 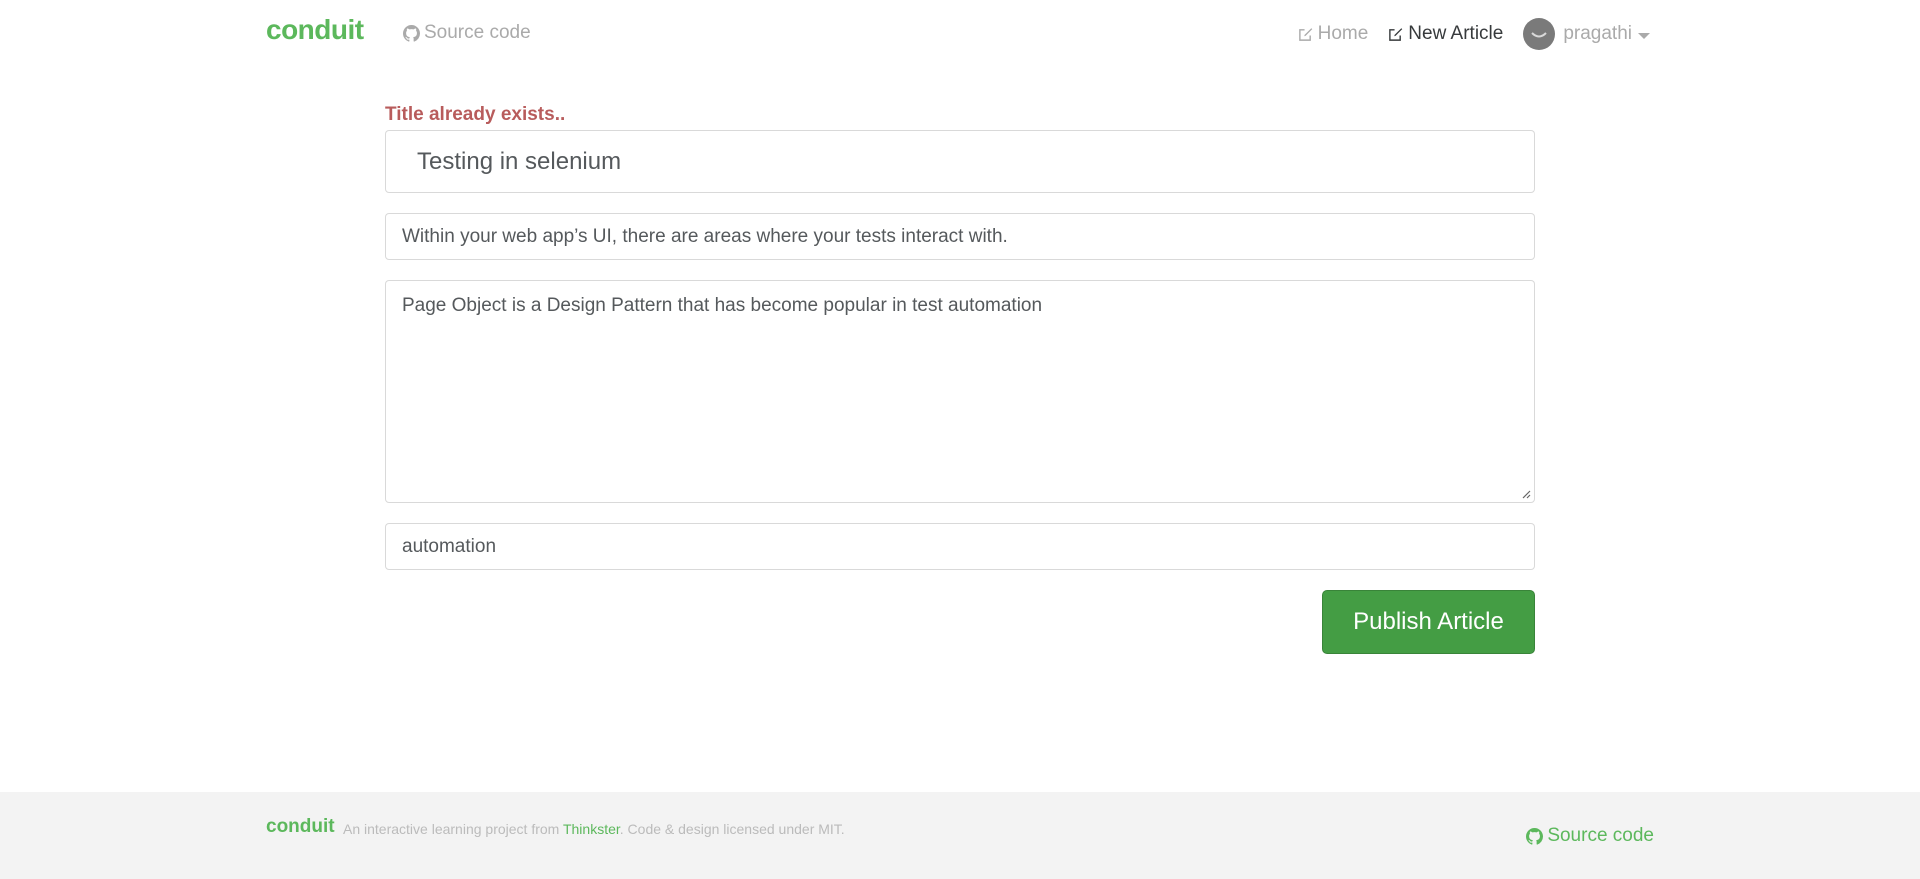 I want to click on thinkster-link: Thinkster, so click(x=591, y=829).